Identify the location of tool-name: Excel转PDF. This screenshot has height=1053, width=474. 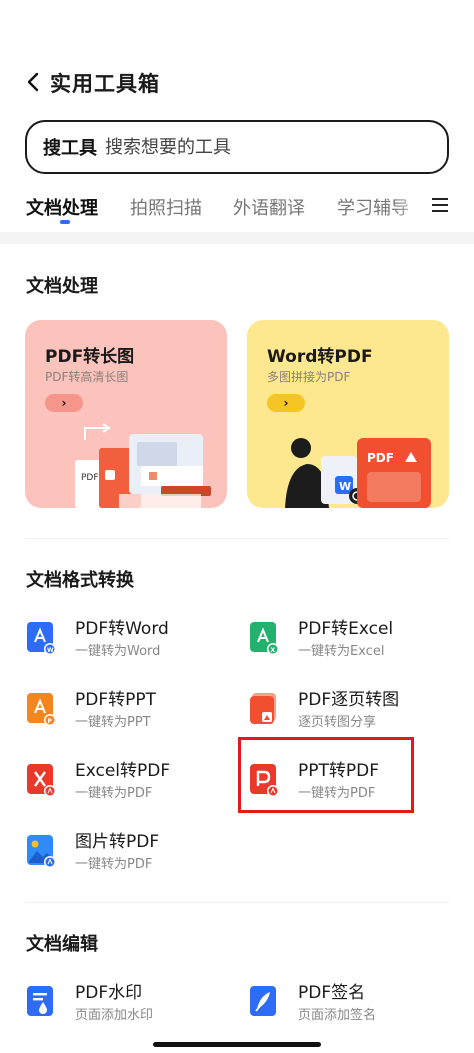
(123, 771).